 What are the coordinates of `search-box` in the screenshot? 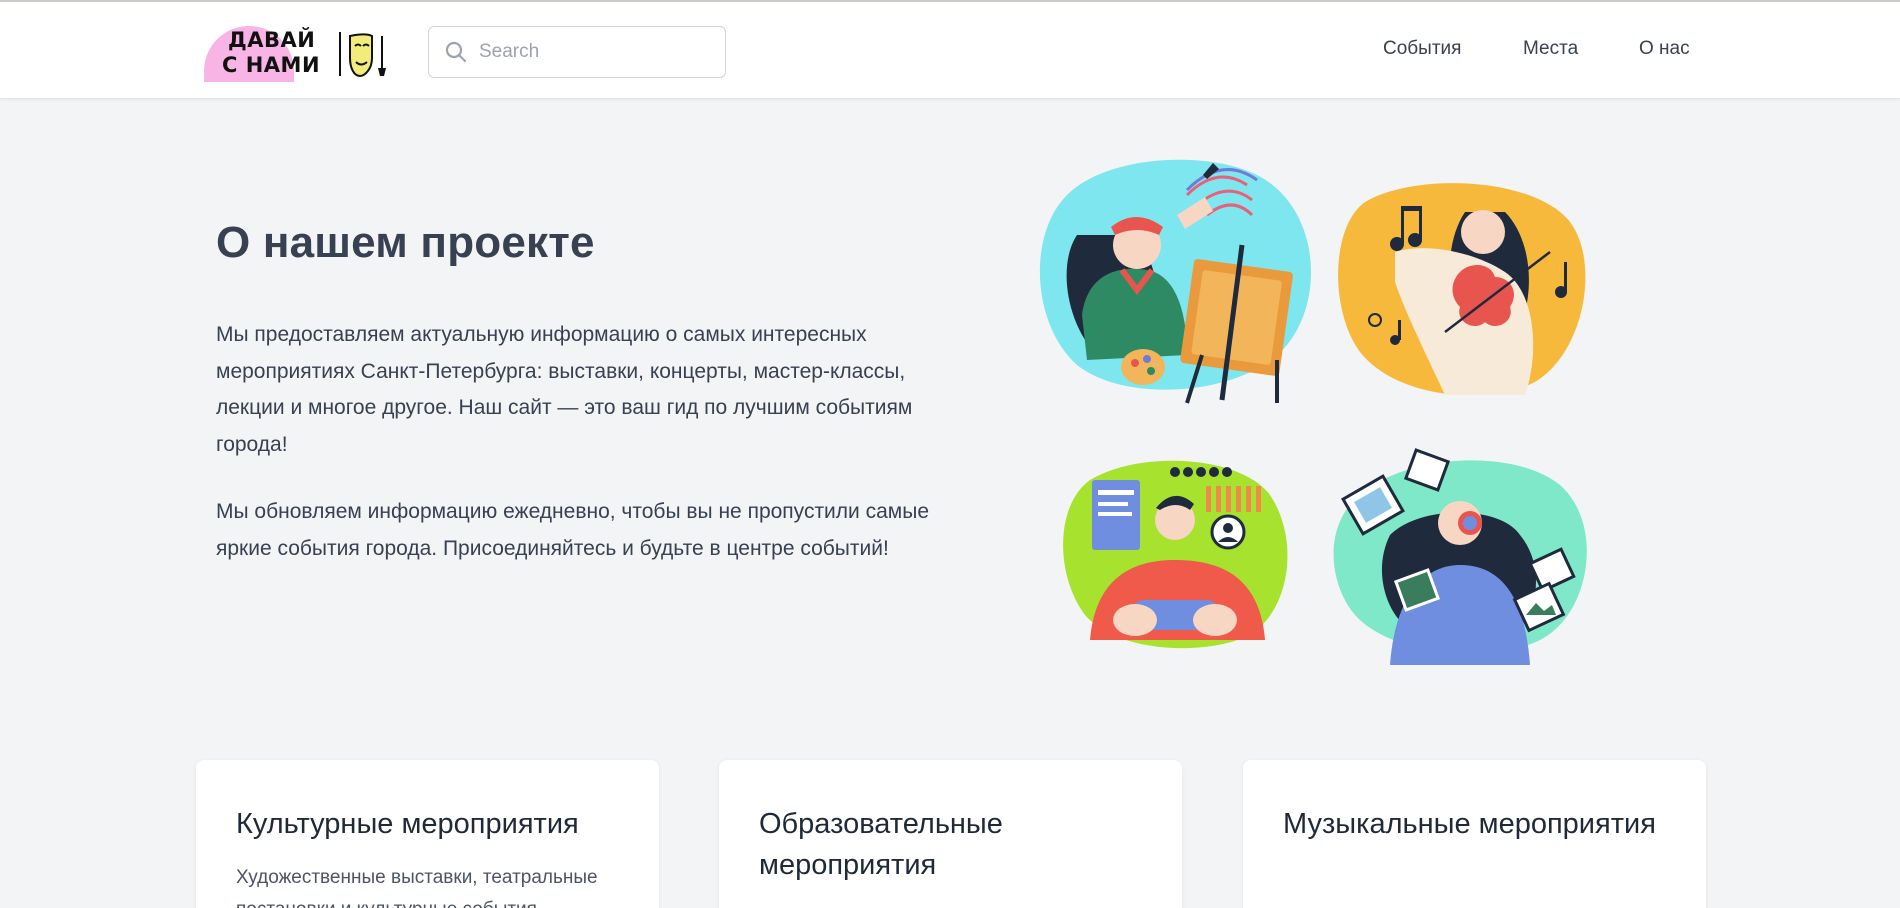 It's located at (577, 52).